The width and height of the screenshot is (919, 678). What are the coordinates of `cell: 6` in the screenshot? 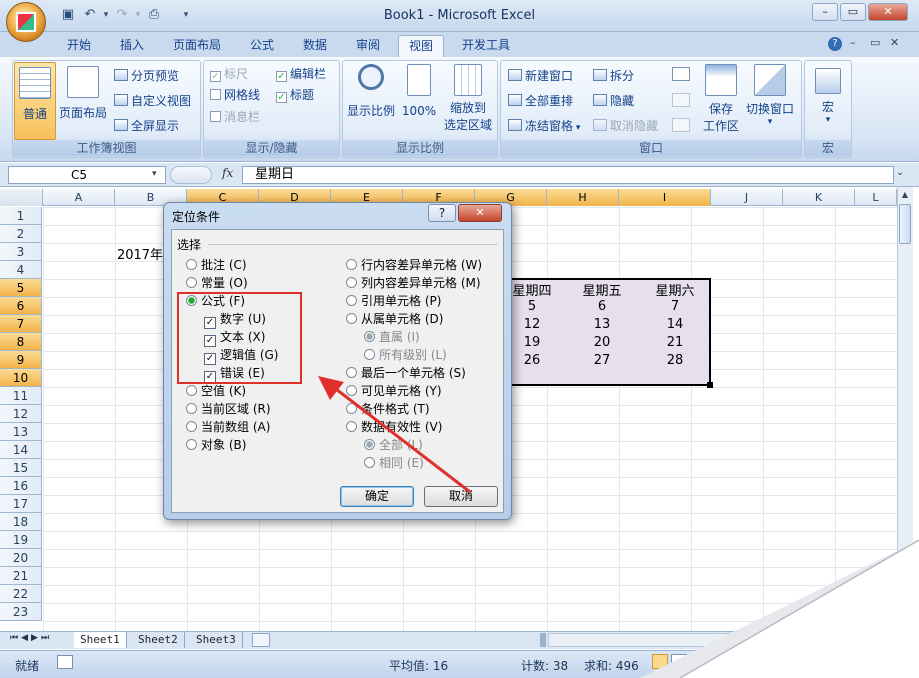 It's located at (602, 306).